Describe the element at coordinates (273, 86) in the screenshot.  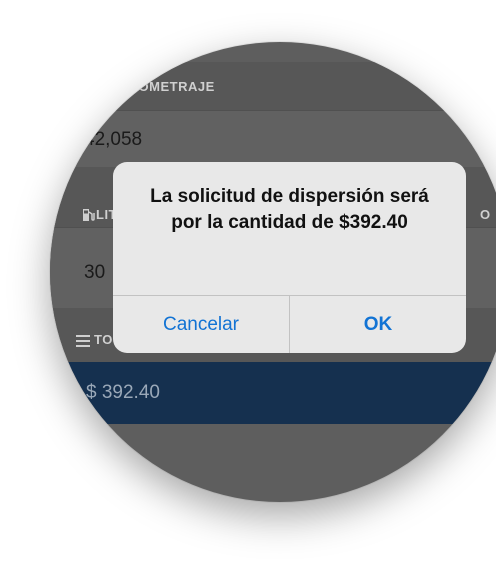
I see `mileage-header: ILOMETRAJE` at that location.